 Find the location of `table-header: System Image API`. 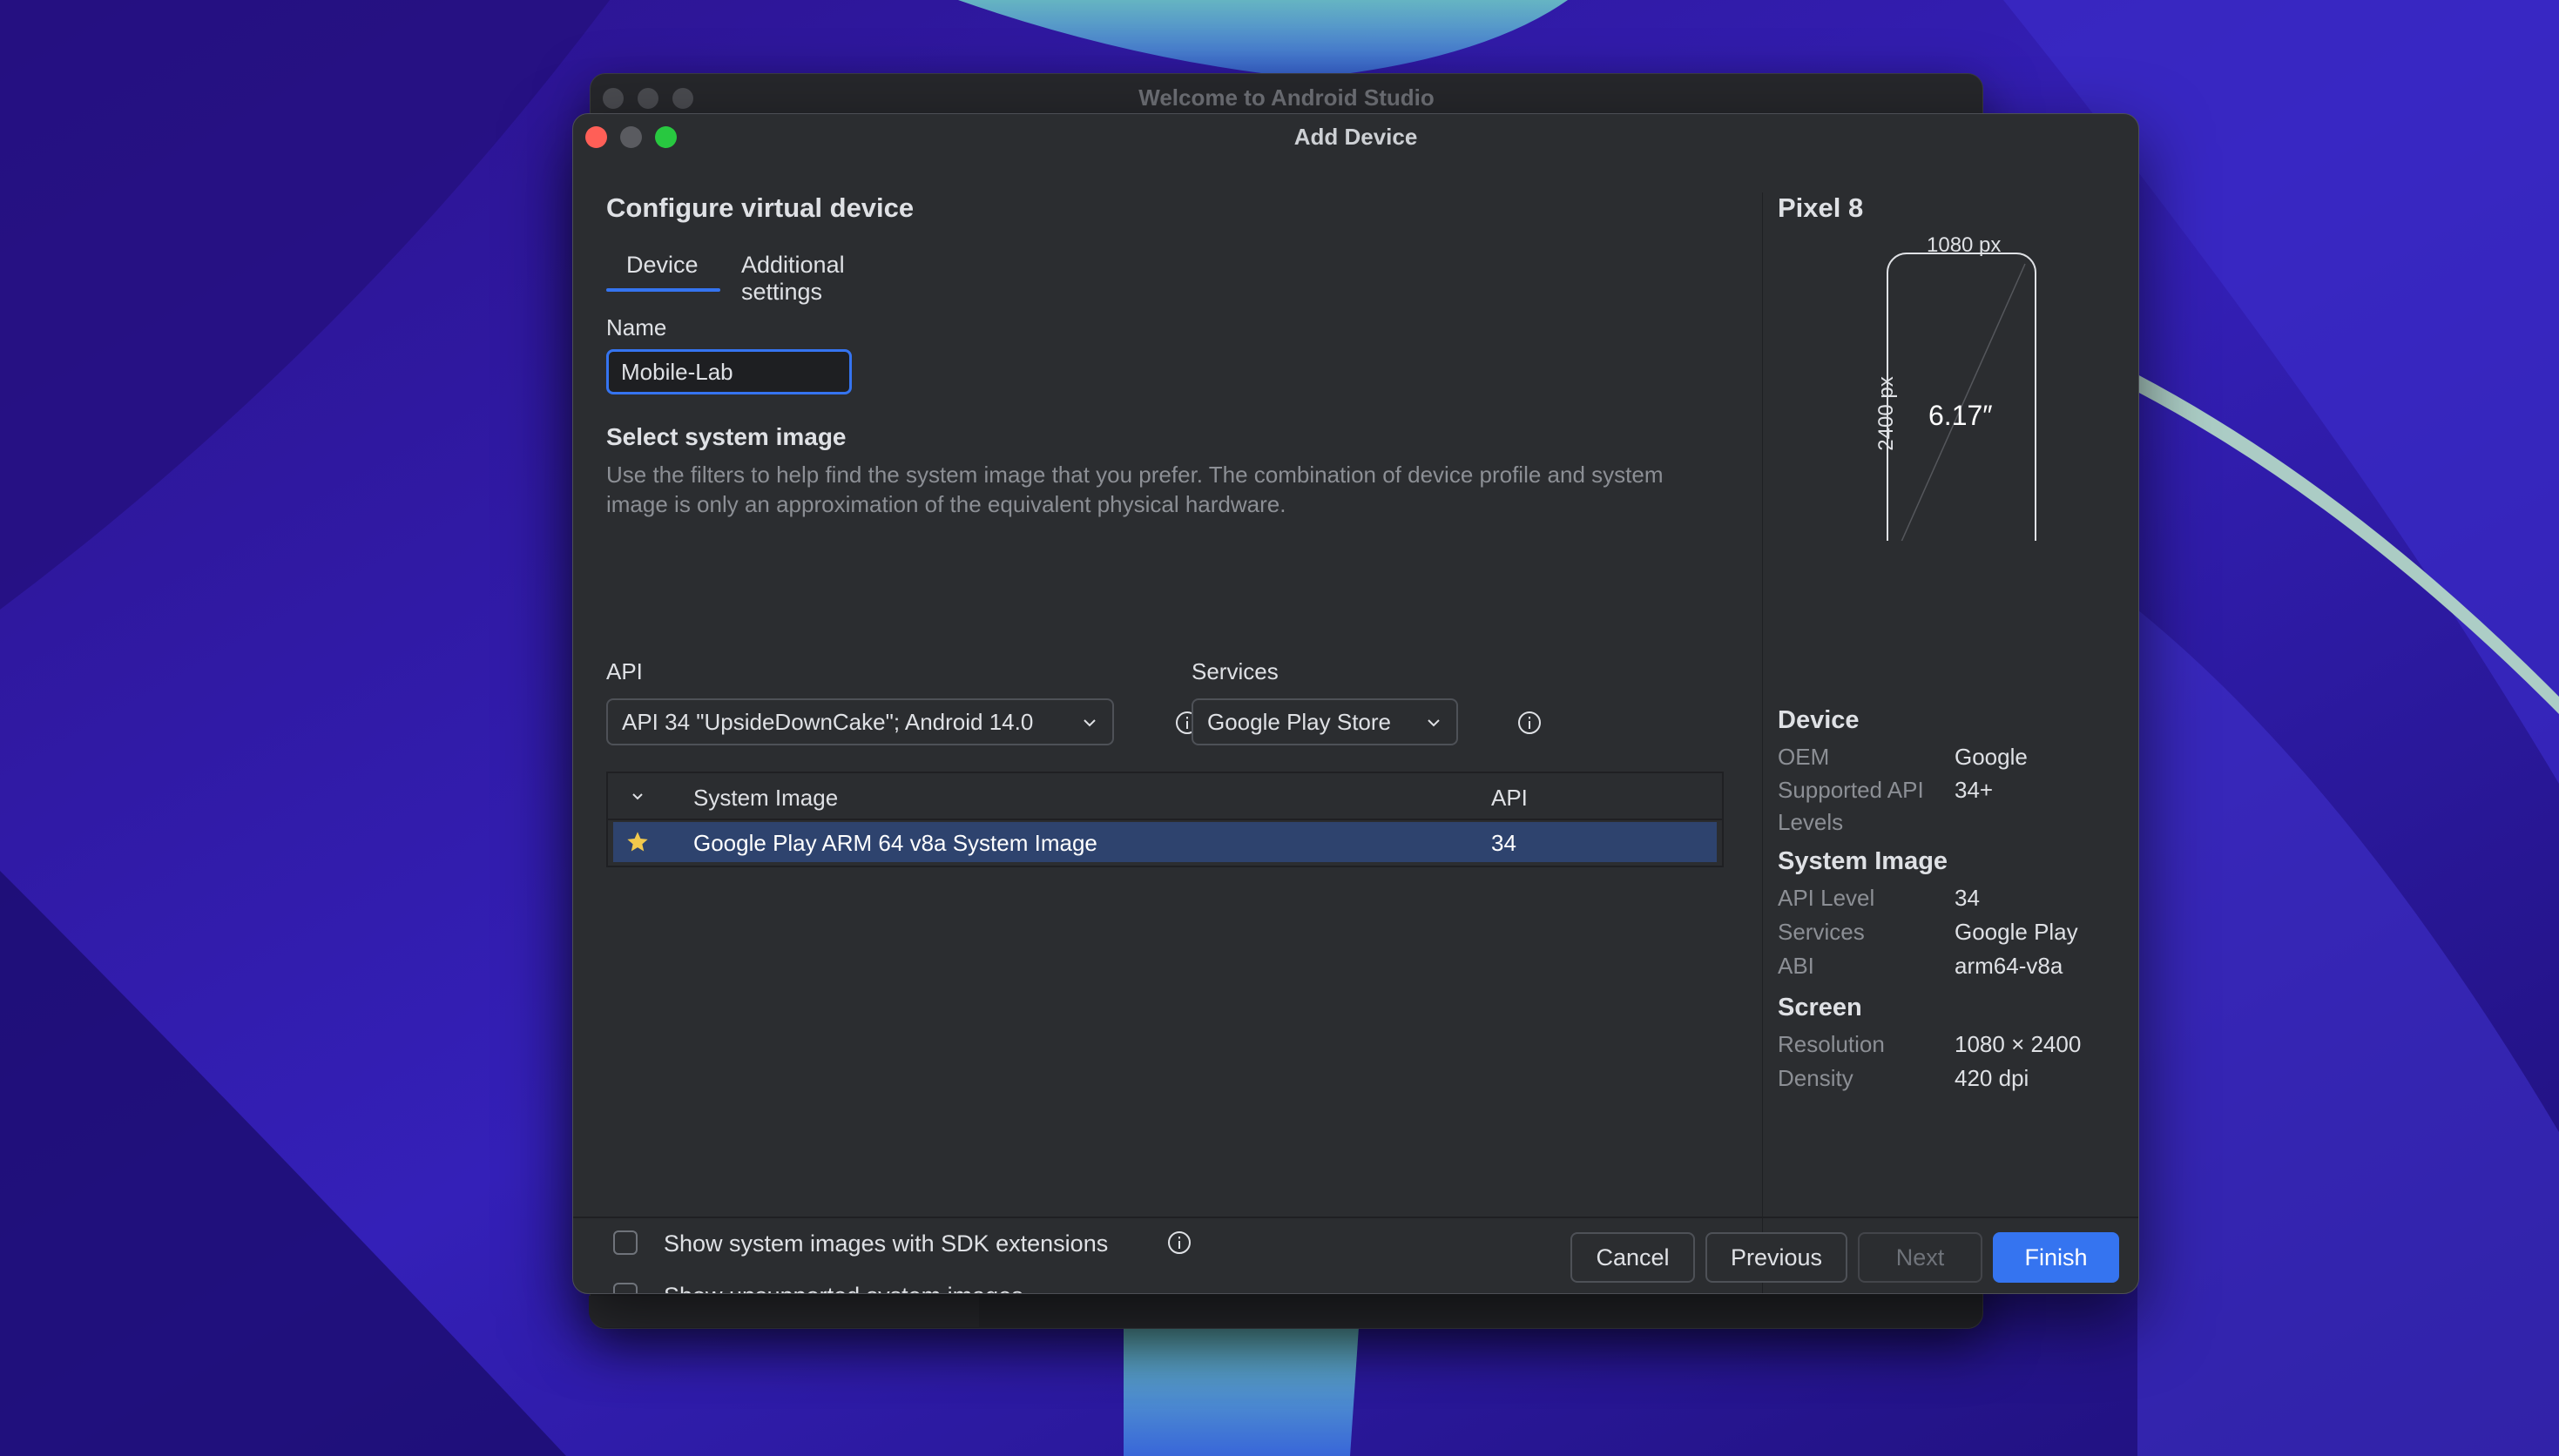

table-header: System Image API is located at coordinates (1165, 796).